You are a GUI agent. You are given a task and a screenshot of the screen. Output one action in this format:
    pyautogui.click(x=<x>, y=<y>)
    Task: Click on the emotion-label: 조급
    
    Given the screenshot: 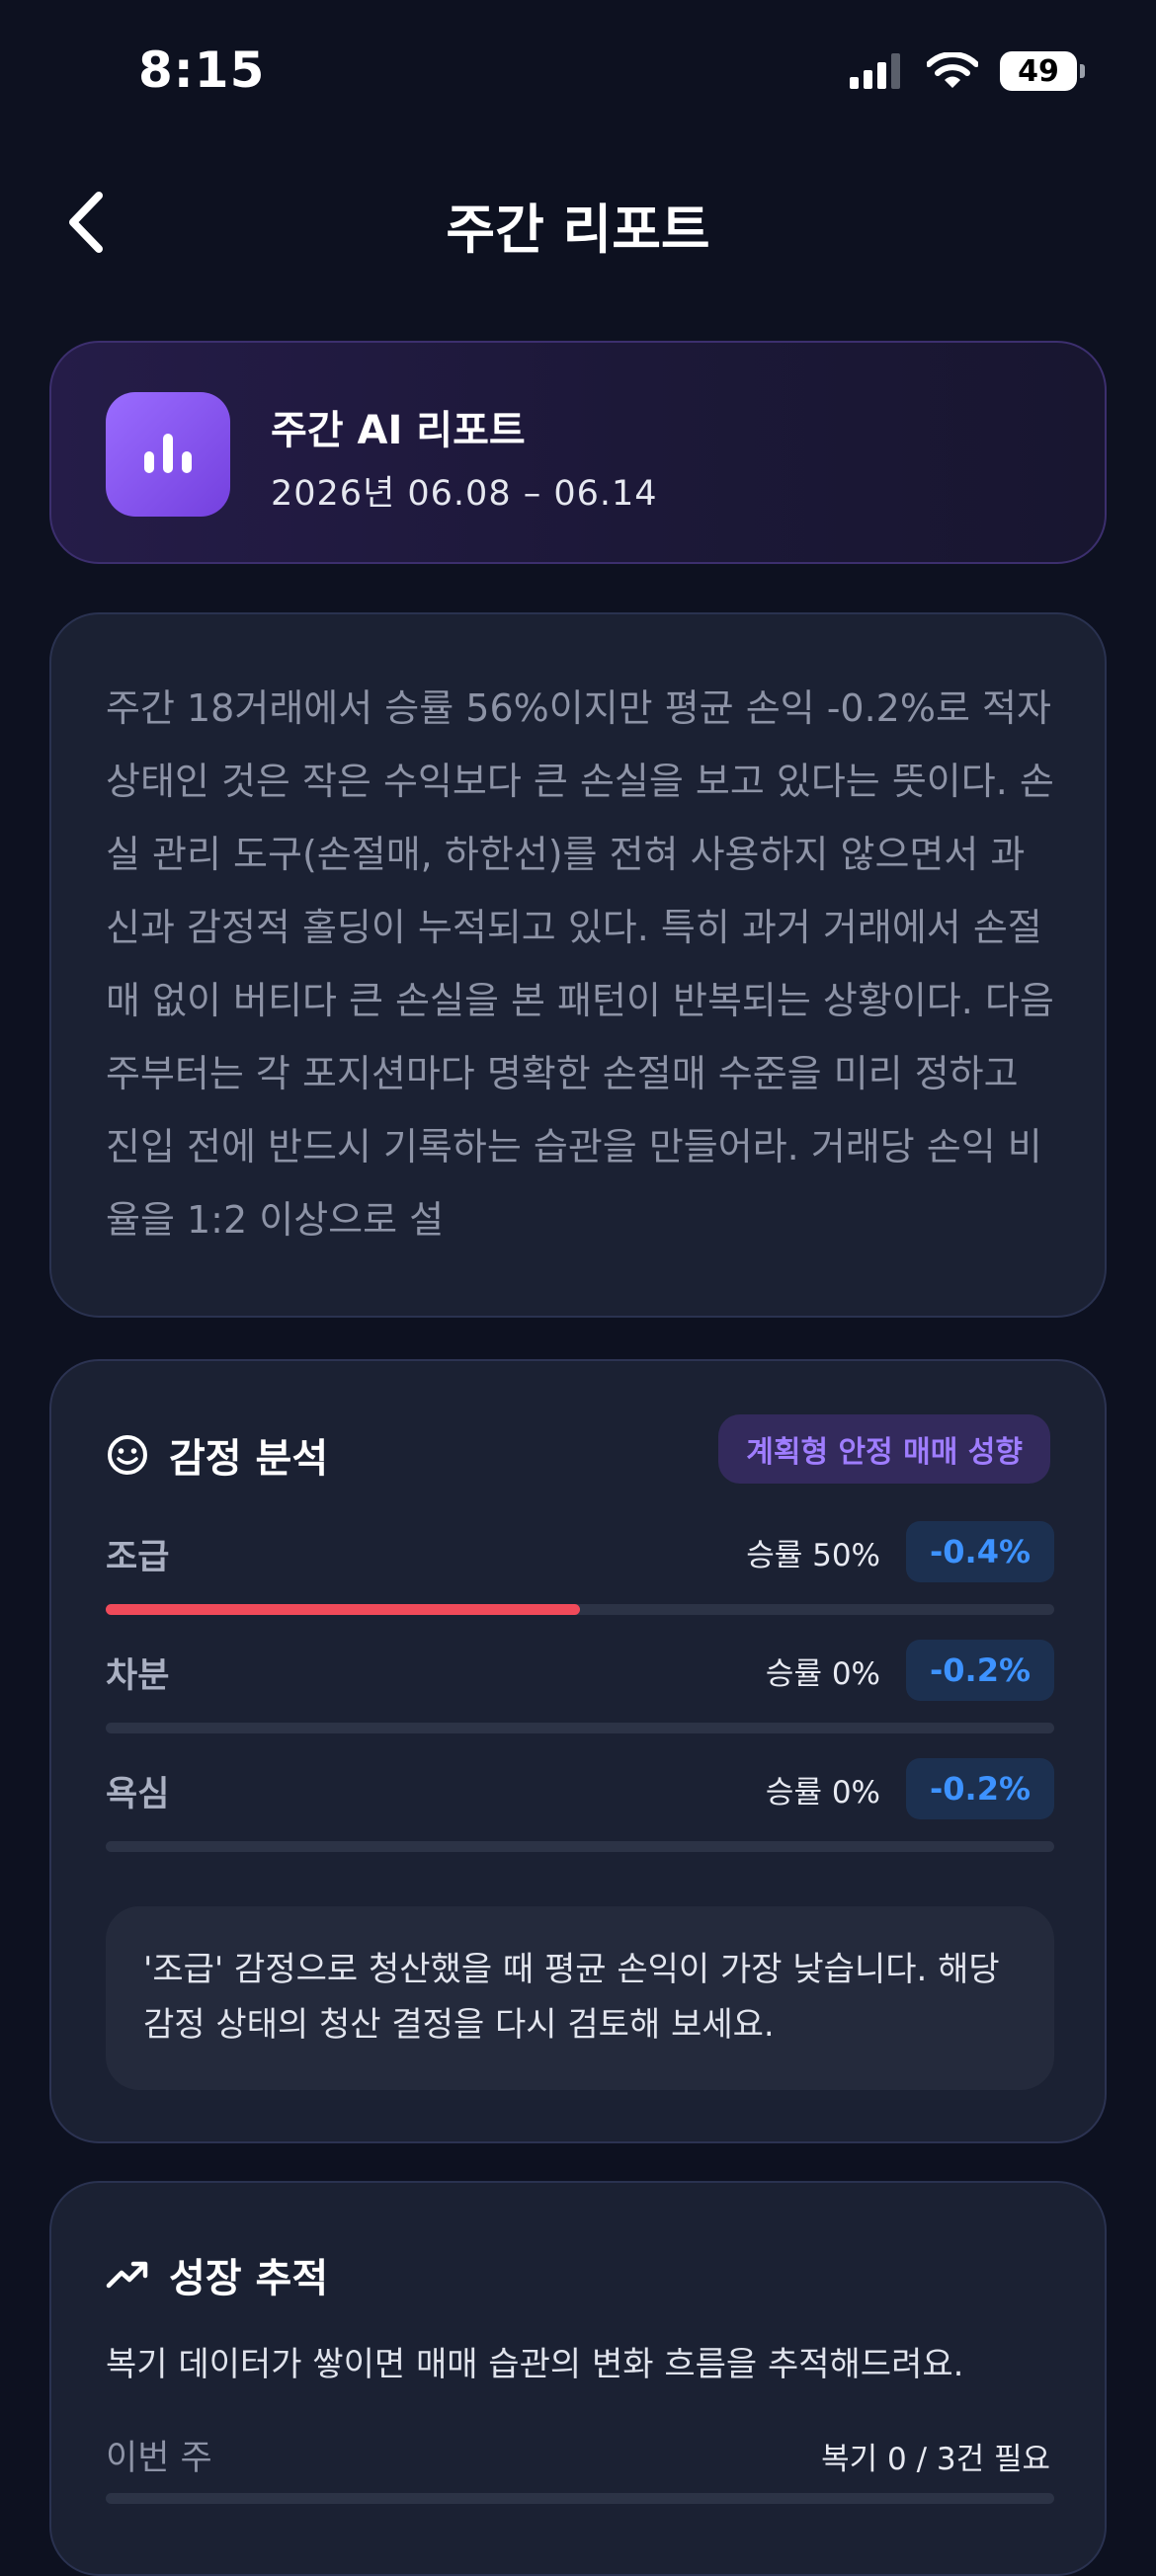 What is the action you would take?
    pyautogui.click(x=138, y=1557)
    